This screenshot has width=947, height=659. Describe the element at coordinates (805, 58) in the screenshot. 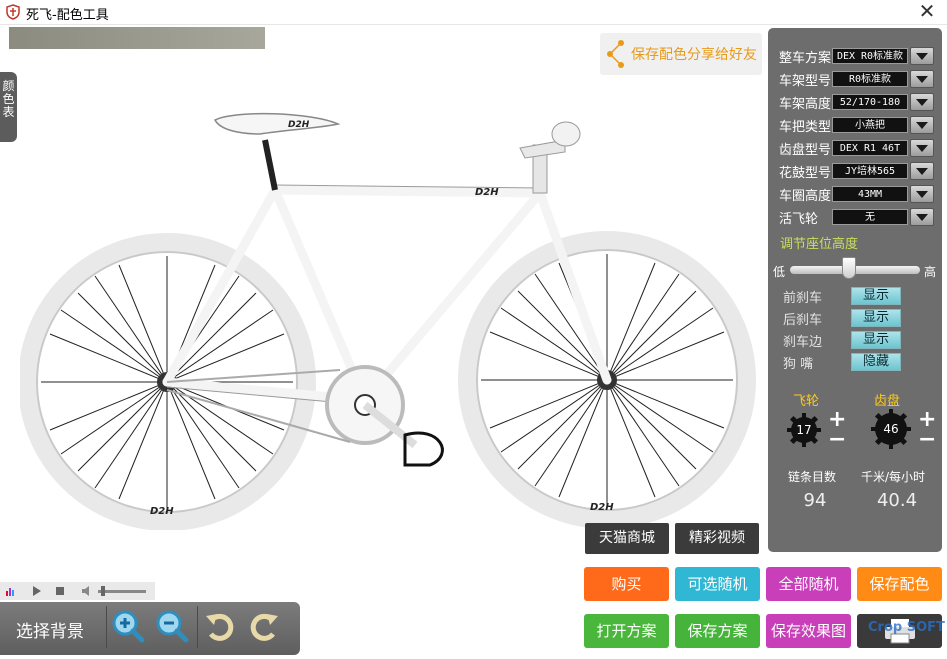

I see `option-label-bike-plan: 整车方案` at that location.